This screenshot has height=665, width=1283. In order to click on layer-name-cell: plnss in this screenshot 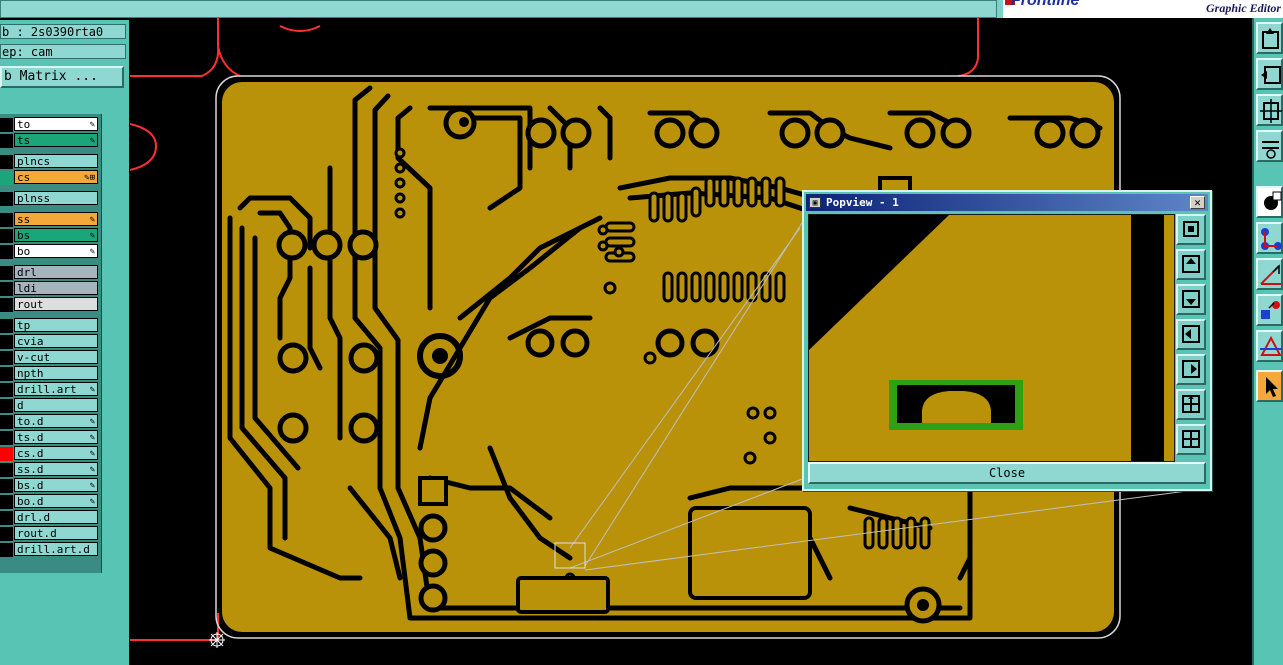, I will do `click(56, 198)`.